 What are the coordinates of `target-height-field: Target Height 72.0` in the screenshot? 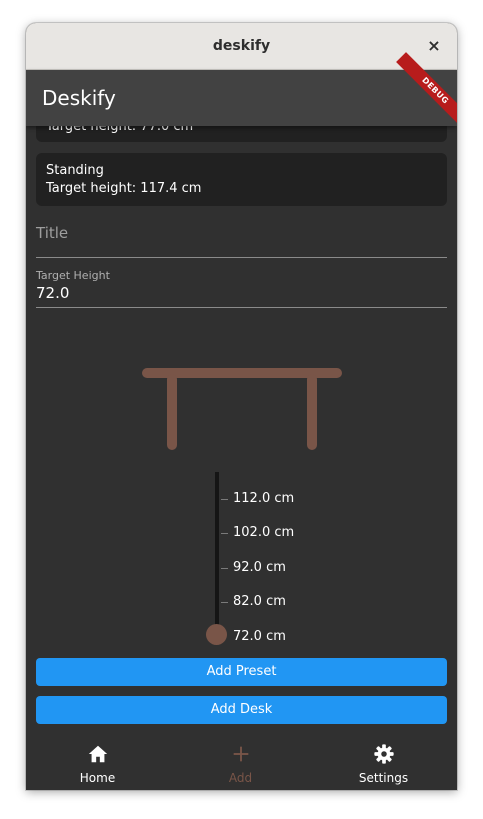 It's located at (241, 289).